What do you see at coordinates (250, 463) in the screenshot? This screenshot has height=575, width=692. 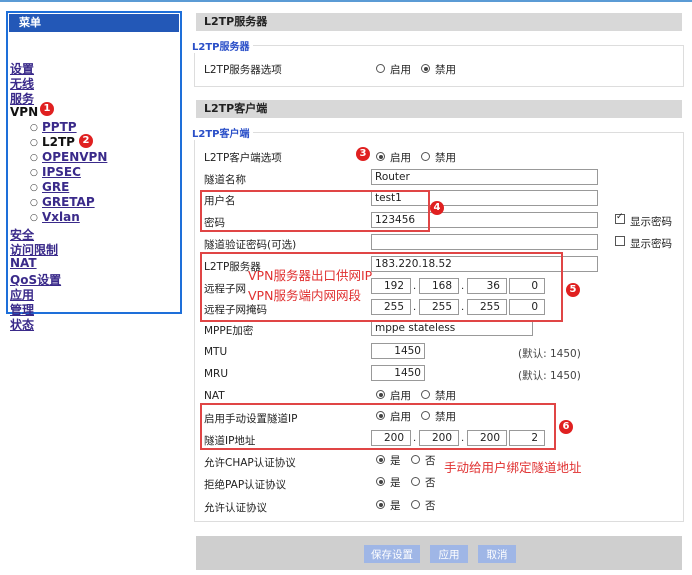 I see `chap-label: 允许CHAP认证协议` at bounding box center [250, 463].